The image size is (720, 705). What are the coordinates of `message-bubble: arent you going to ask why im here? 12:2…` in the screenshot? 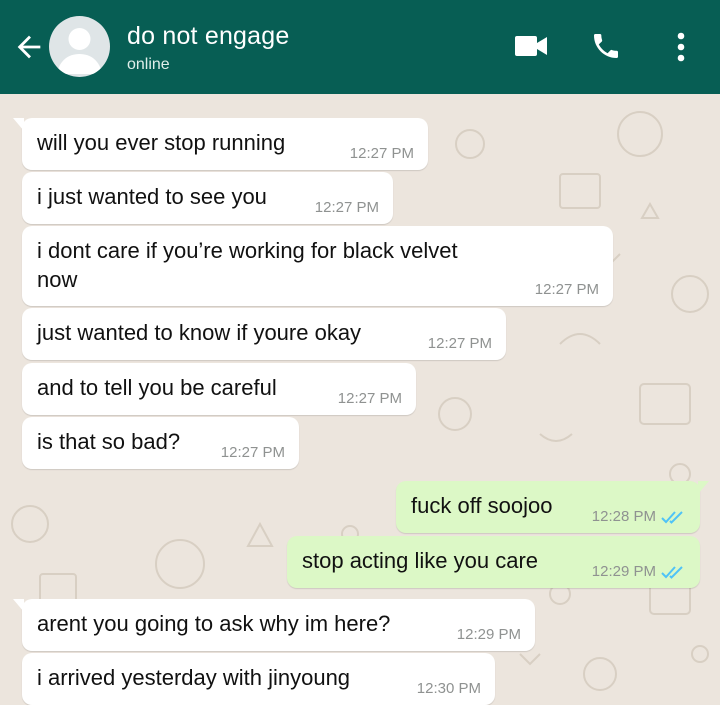 It's located at (274, 625).